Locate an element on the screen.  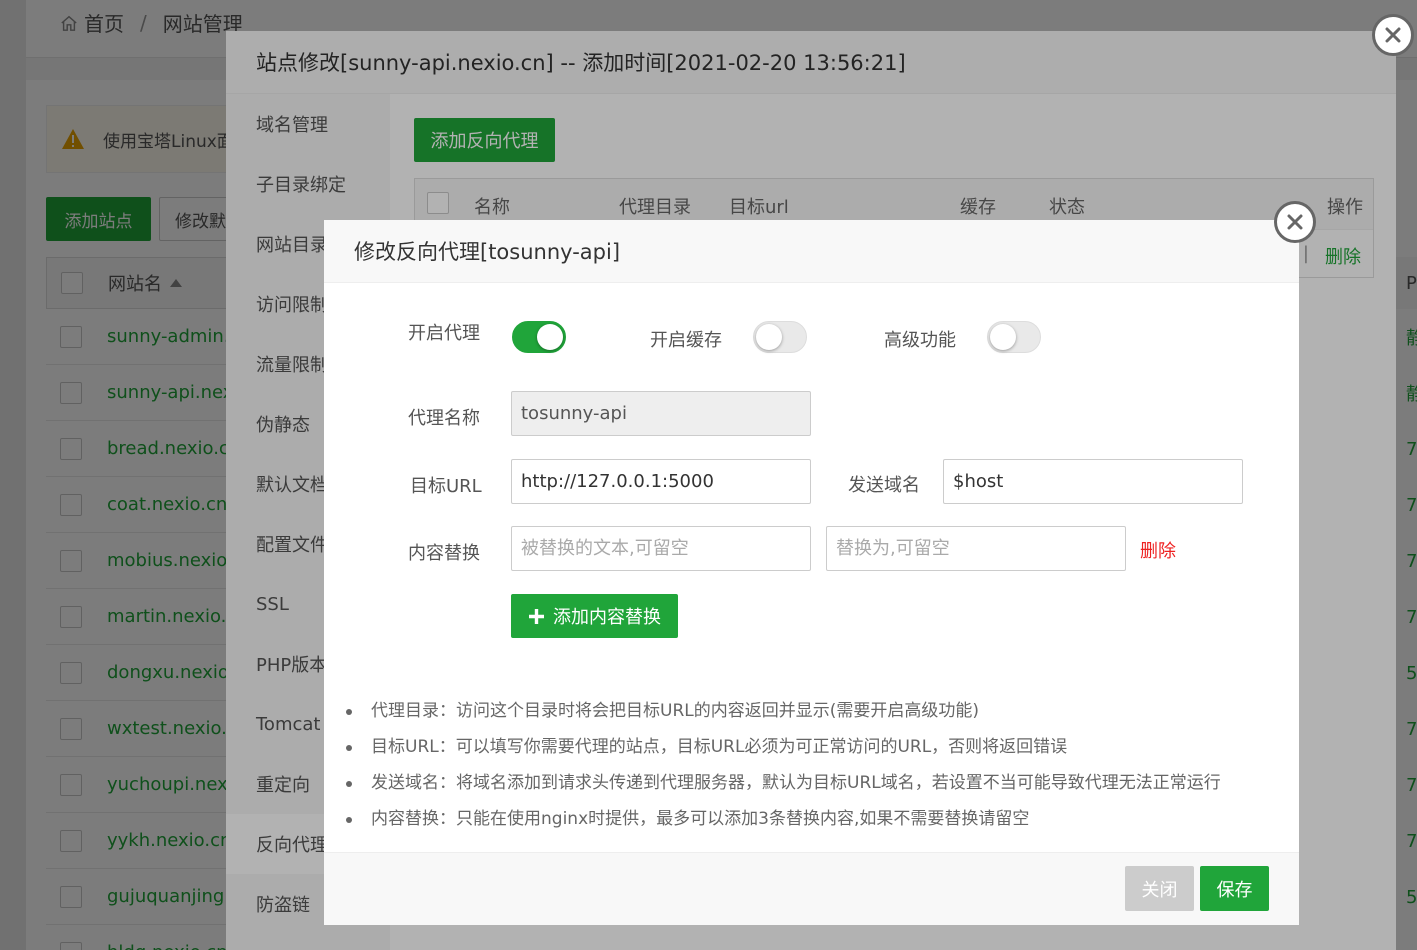
plus-icon is located at coordinates (536, 616).